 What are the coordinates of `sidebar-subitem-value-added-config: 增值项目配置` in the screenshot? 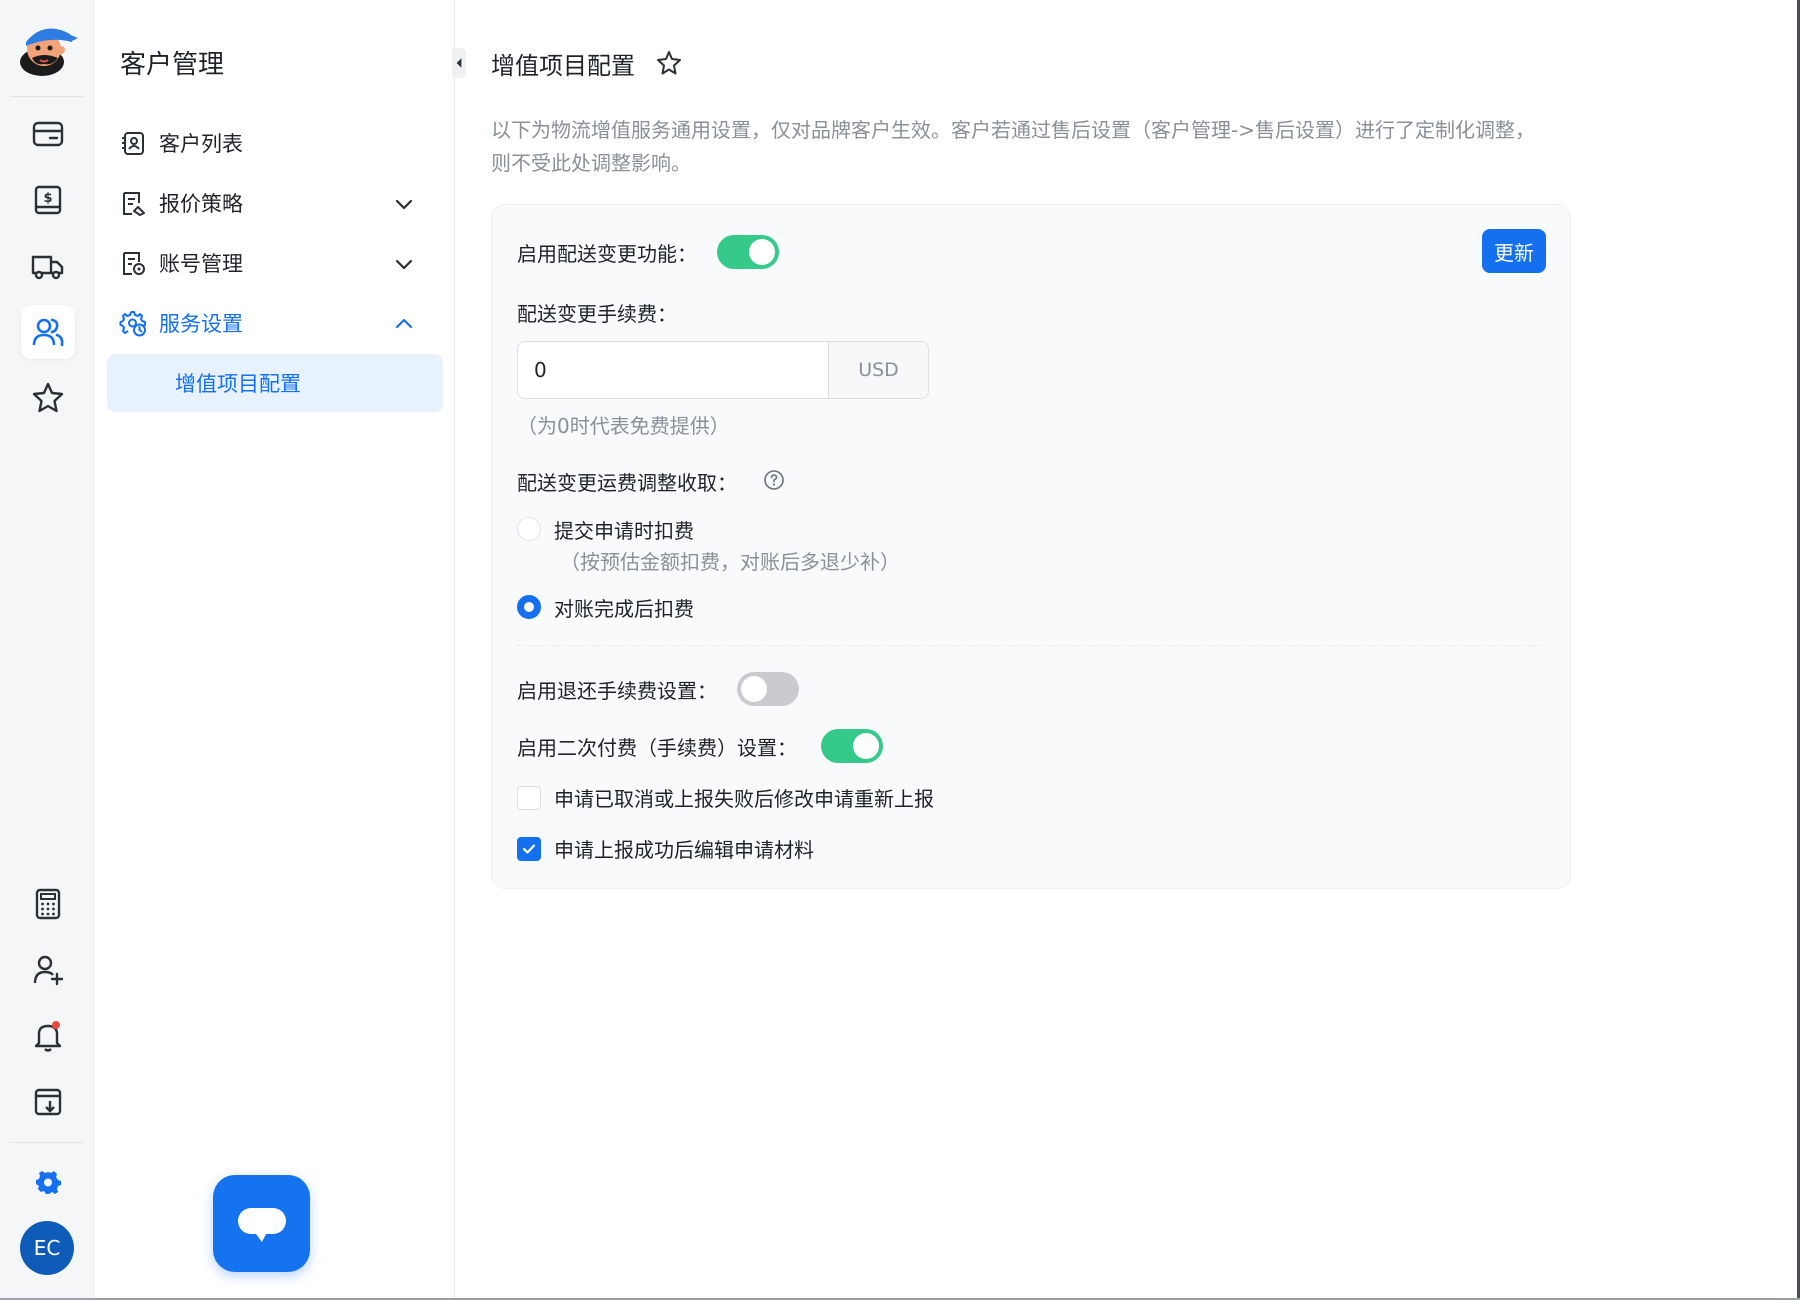 It's located at (275, 383).